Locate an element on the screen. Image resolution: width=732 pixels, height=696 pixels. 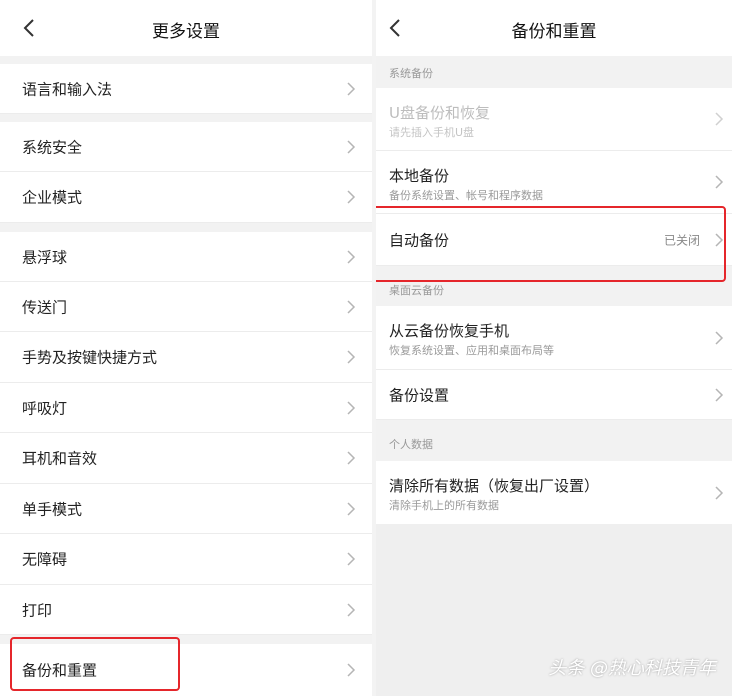
item-title: U盘备份和恢复 is located at coordinates (439, 113).